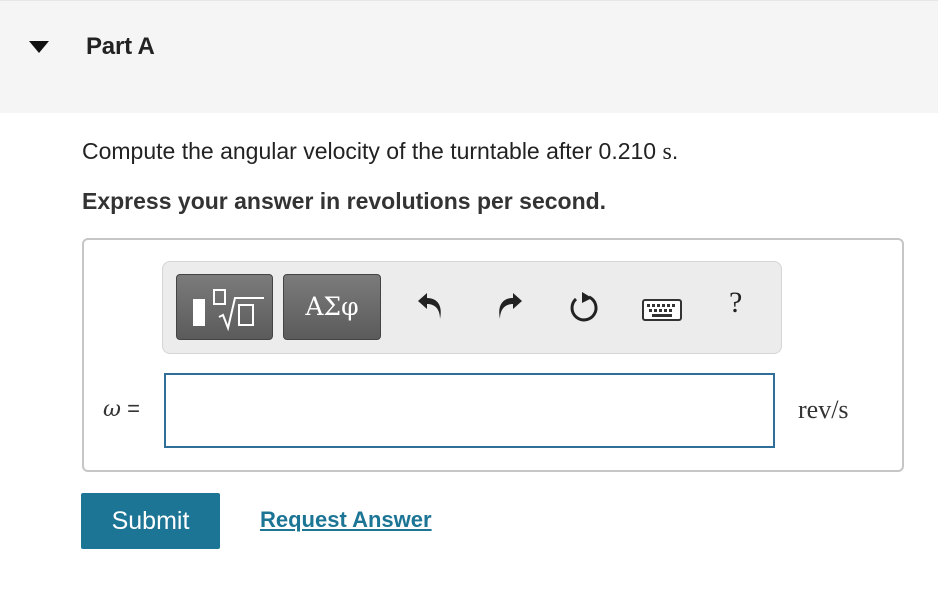  Describe the element at coordinates (472, 307) in the screenshot. I see `math-toolbar: ΑΣφ ?` at that location.